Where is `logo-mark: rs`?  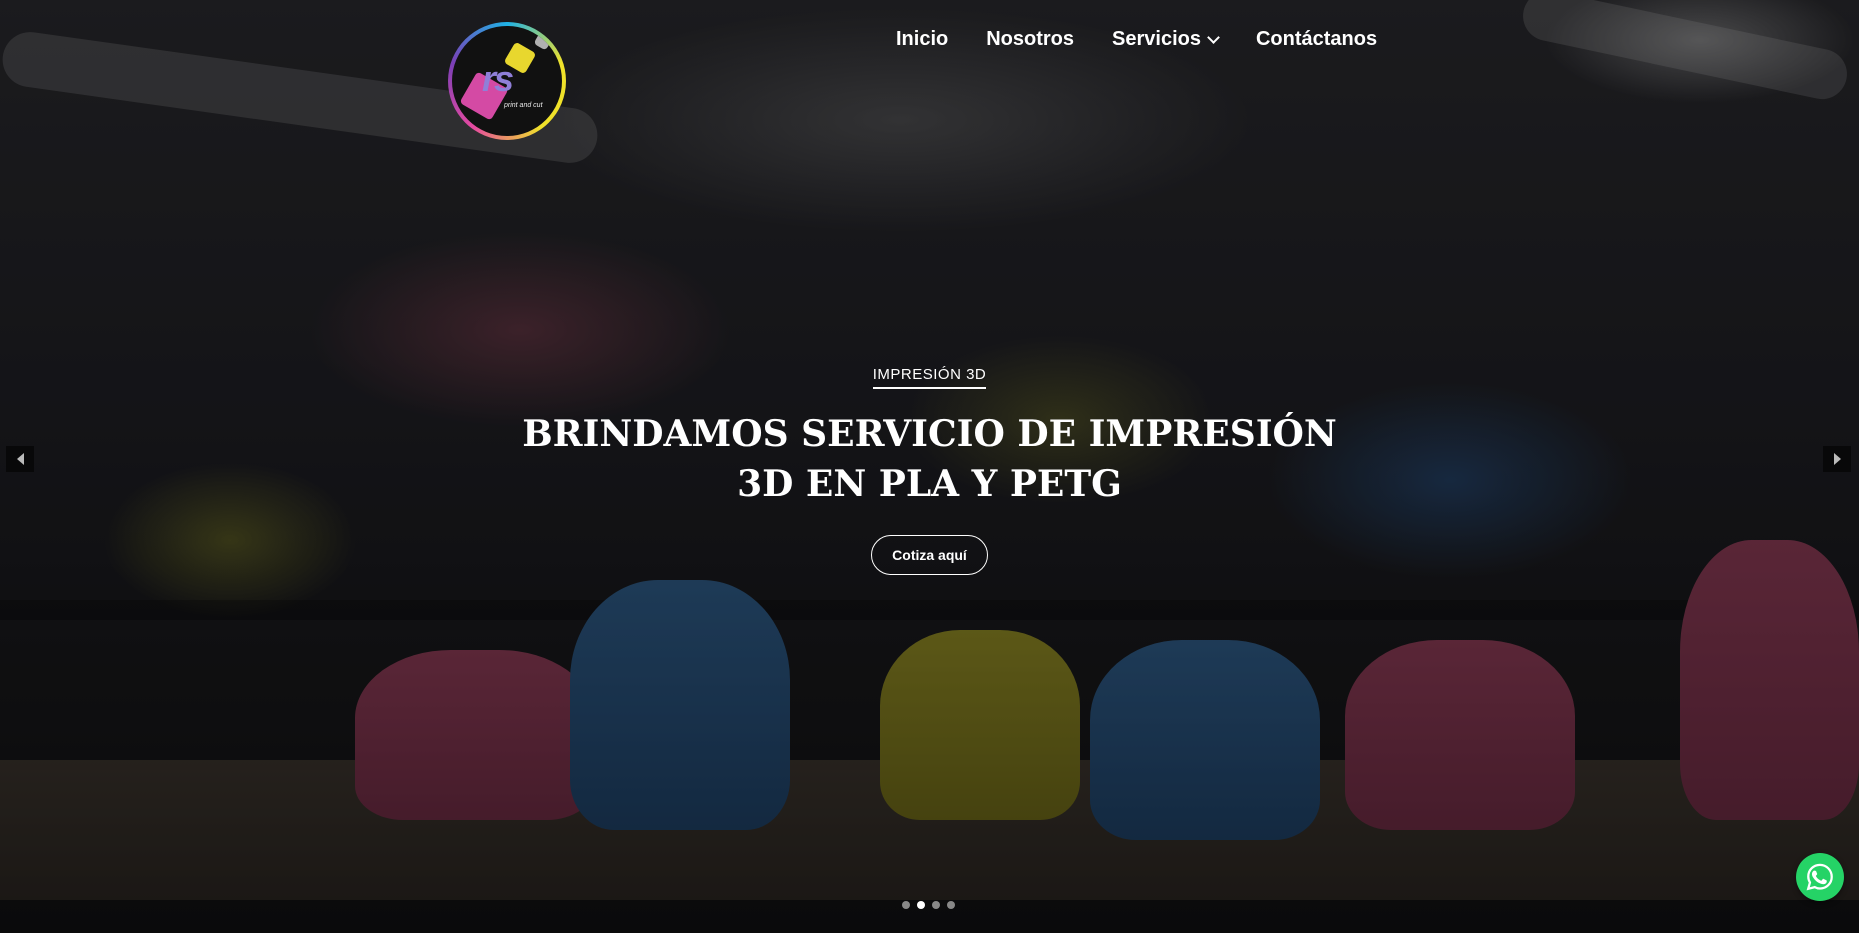
logo-mark: rs is located at coordinates (498, 78).